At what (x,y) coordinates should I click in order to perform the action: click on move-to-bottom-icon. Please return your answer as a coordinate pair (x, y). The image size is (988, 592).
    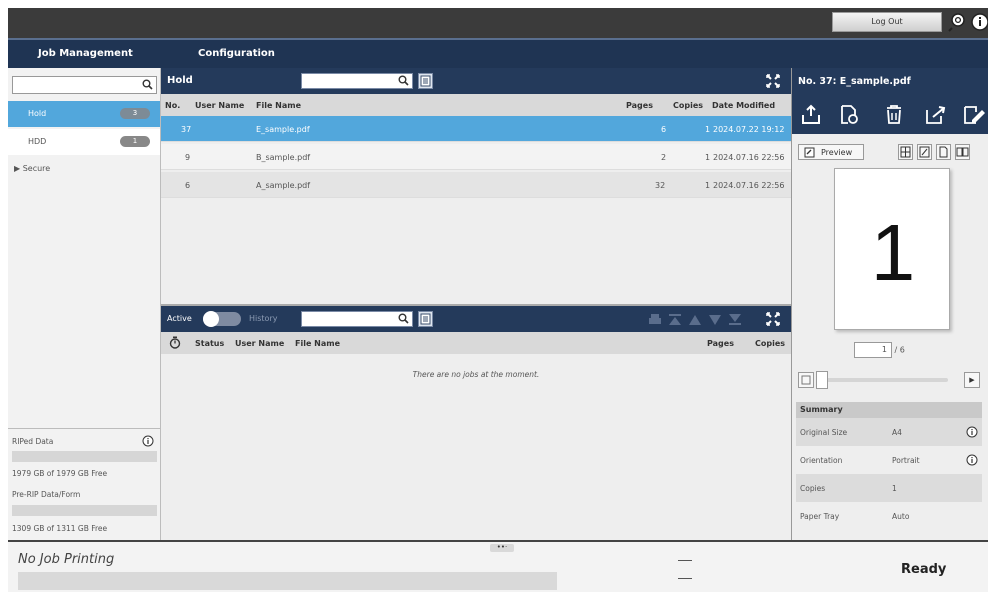
    Looking at the image, I should click on (735, 321).